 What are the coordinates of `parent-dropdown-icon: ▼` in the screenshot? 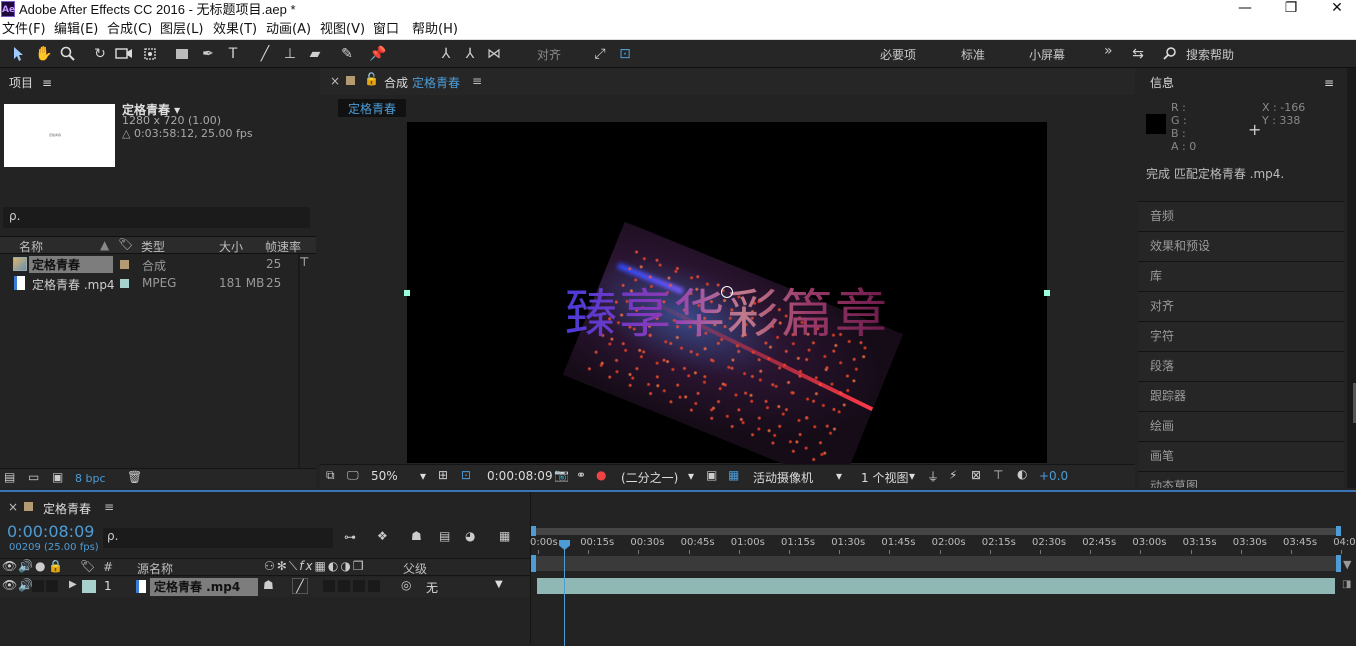 It's located at (499, 584).